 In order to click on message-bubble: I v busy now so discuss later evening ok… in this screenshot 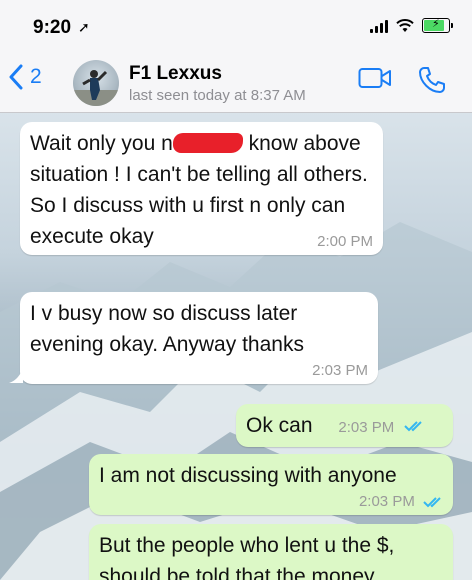, I will do `click(199, 338)`.